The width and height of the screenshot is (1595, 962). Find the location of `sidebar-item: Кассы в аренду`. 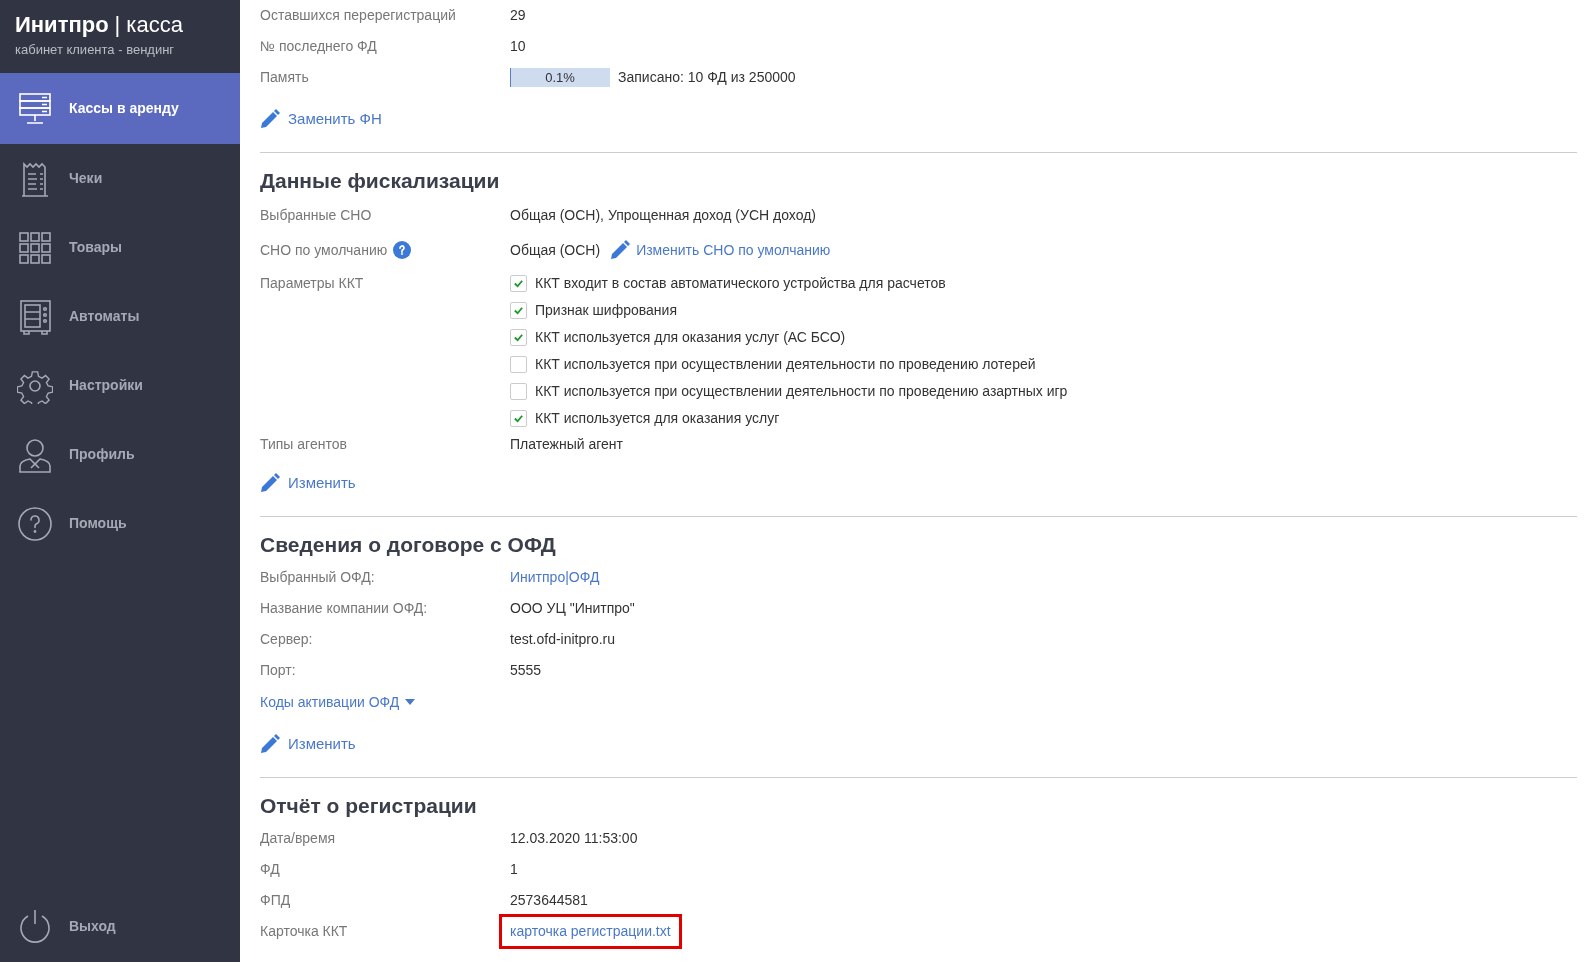

sidebar-item: Кассы в аренду is located at coordinates (120, 108).